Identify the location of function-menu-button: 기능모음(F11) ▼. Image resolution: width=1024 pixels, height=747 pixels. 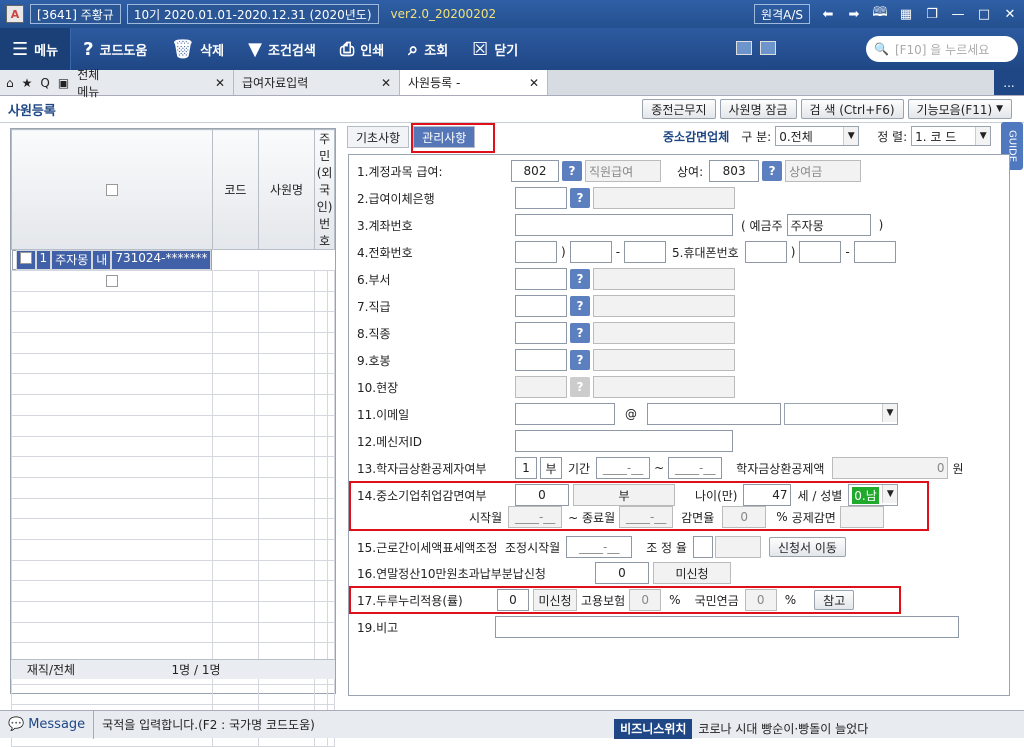
(959, 109).